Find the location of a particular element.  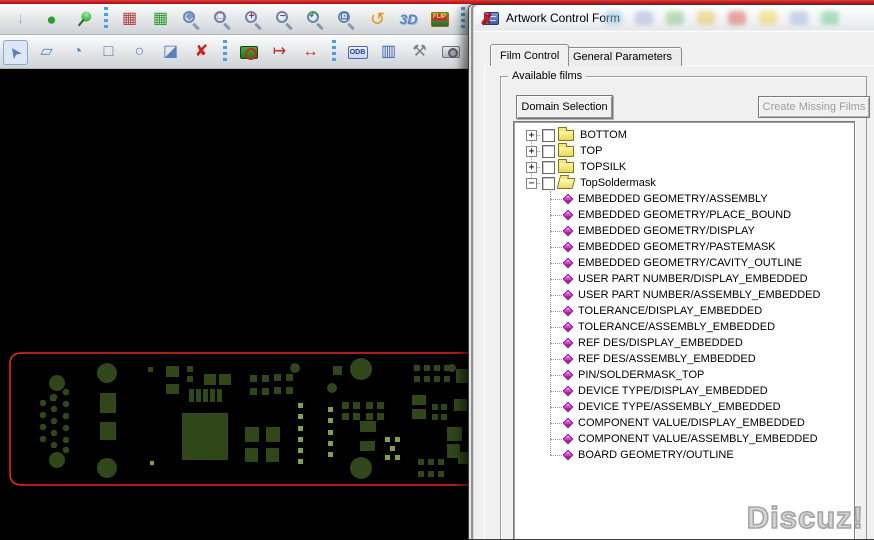

tree-child-row: EMBEDDED GEOMETRY/CAVITY_OUTLINE is located at coordinates (684, 263).